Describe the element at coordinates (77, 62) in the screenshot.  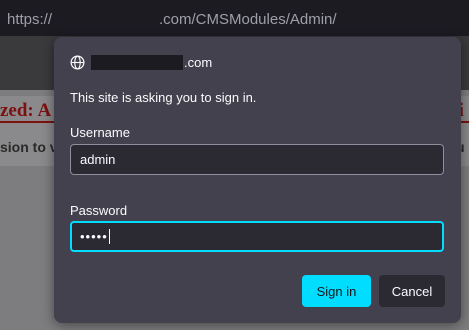
I see `globe-icon` at that location.